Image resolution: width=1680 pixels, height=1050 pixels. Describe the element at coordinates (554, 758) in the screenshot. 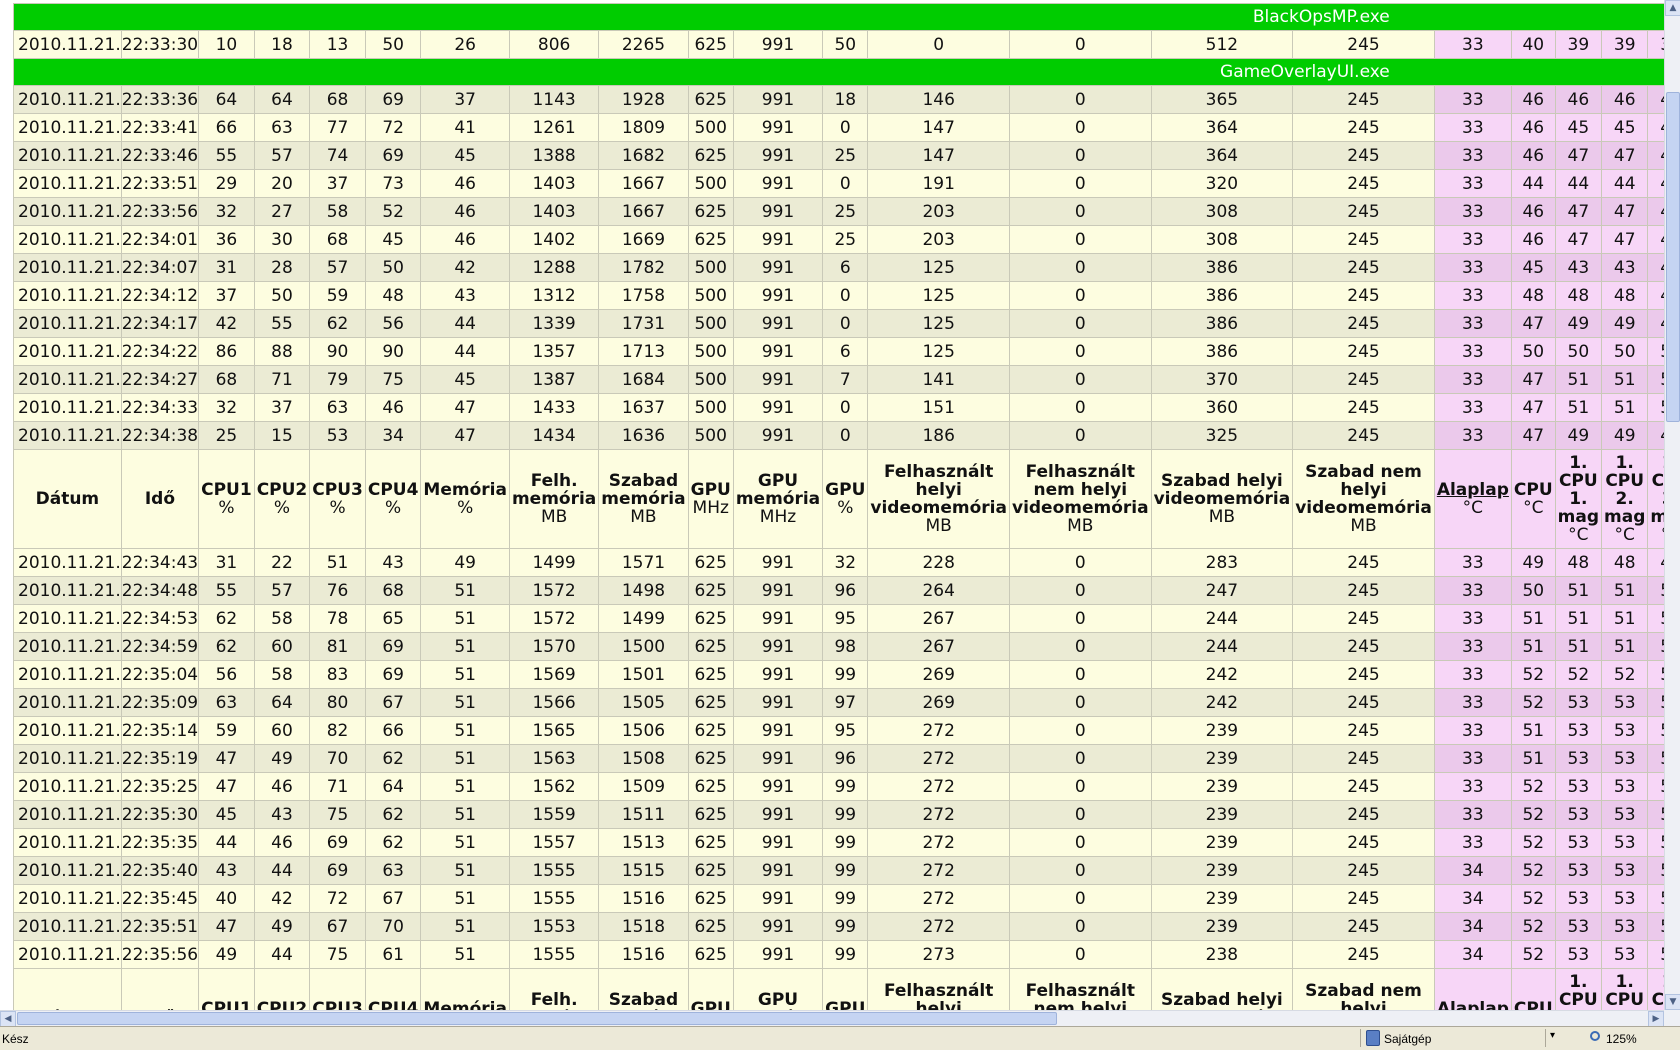

I see `table-cell: 1563` at that location.